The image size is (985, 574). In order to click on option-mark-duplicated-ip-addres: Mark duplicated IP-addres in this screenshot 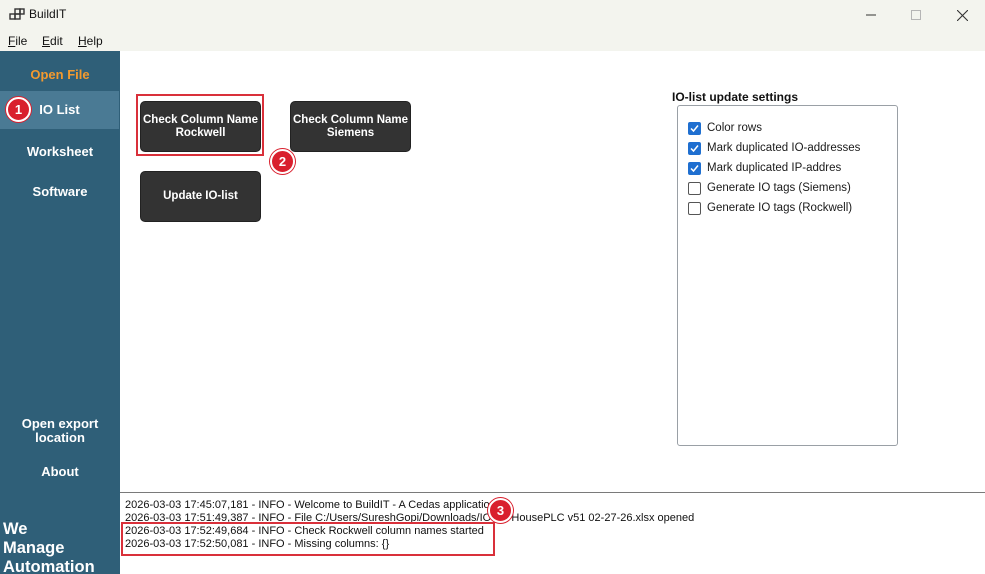, I will do `click(764, 168)`.